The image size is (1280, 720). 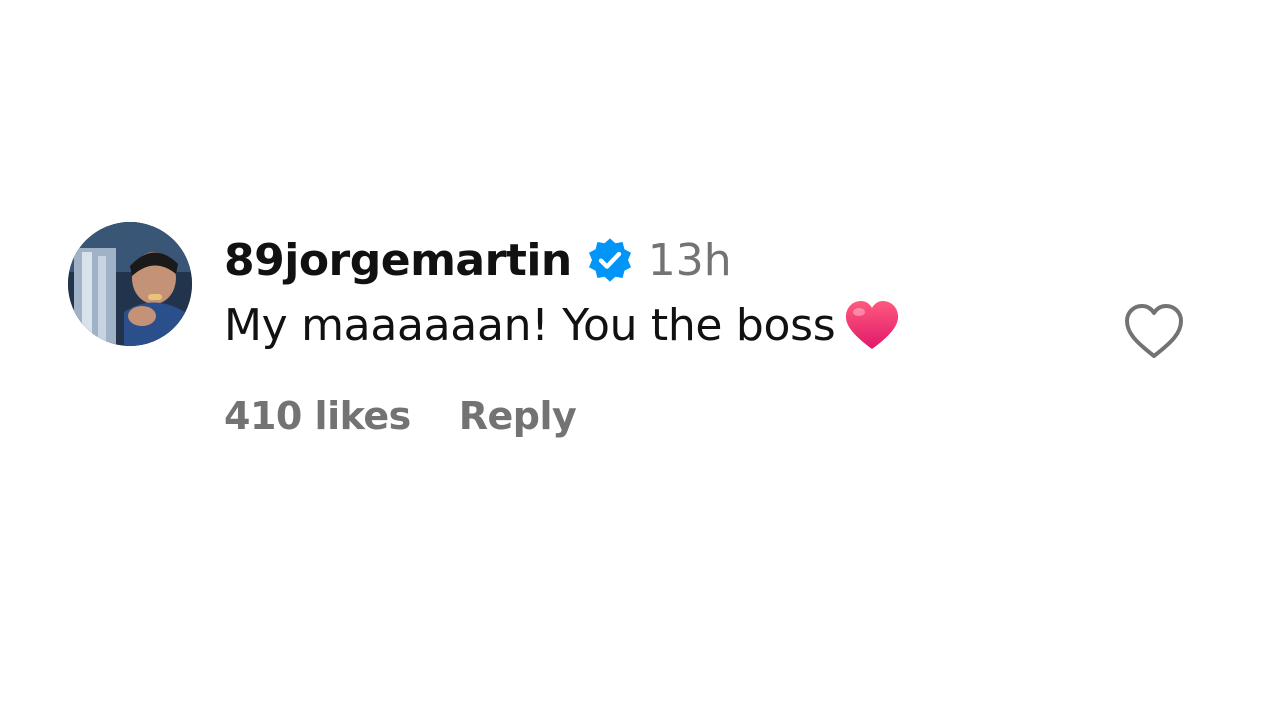 What do you see at coordinates (398, 260) in the screenshot?
I see `username-link: 89jorgemartin` at bounding box center [398, 260].